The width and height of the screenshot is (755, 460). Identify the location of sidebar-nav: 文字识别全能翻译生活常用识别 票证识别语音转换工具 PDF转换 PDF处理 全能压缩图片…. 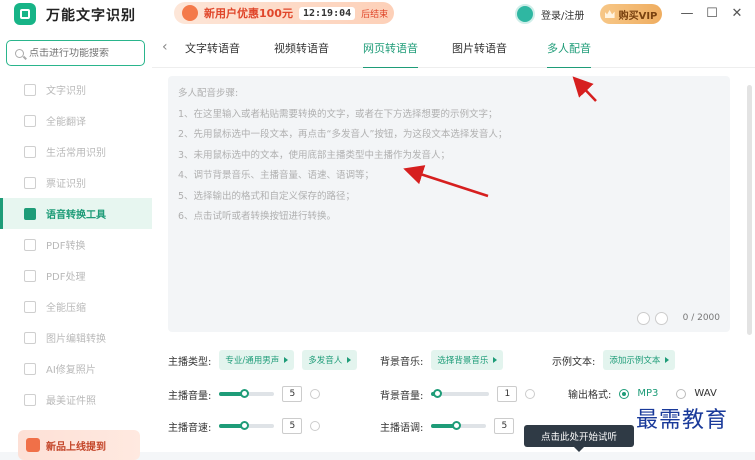
(76, 244).